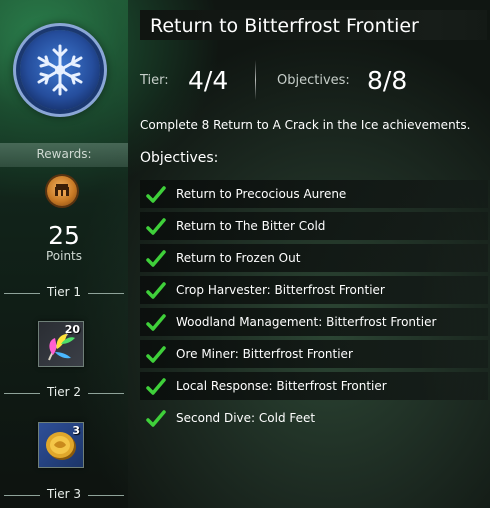  What do you see at coordinates (60, 70) in the screenshot?
I see `snowflake-emblem-icon` at bounding box center [60, 70].